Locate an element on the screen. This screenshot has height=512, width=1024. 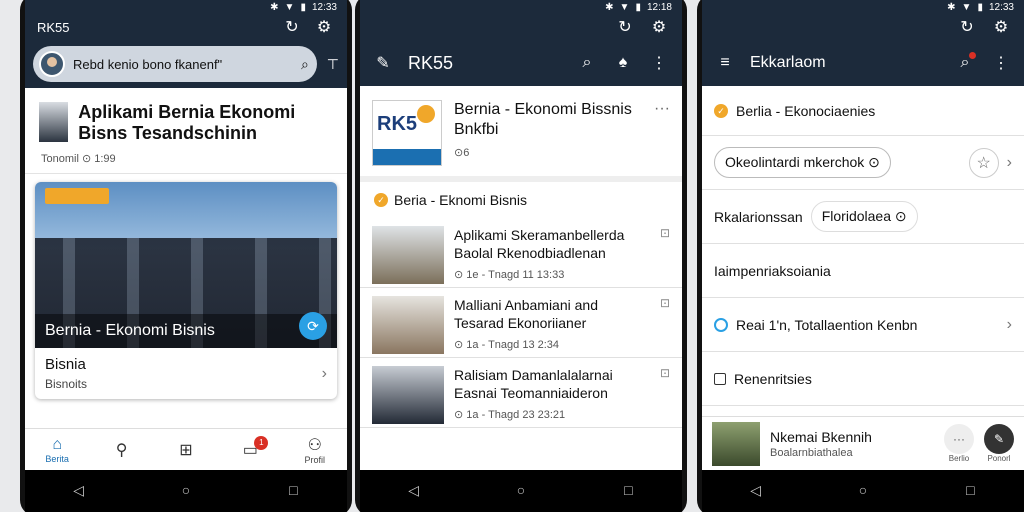
row-label: Rkalarionssan is located at coordinates (758, 216).